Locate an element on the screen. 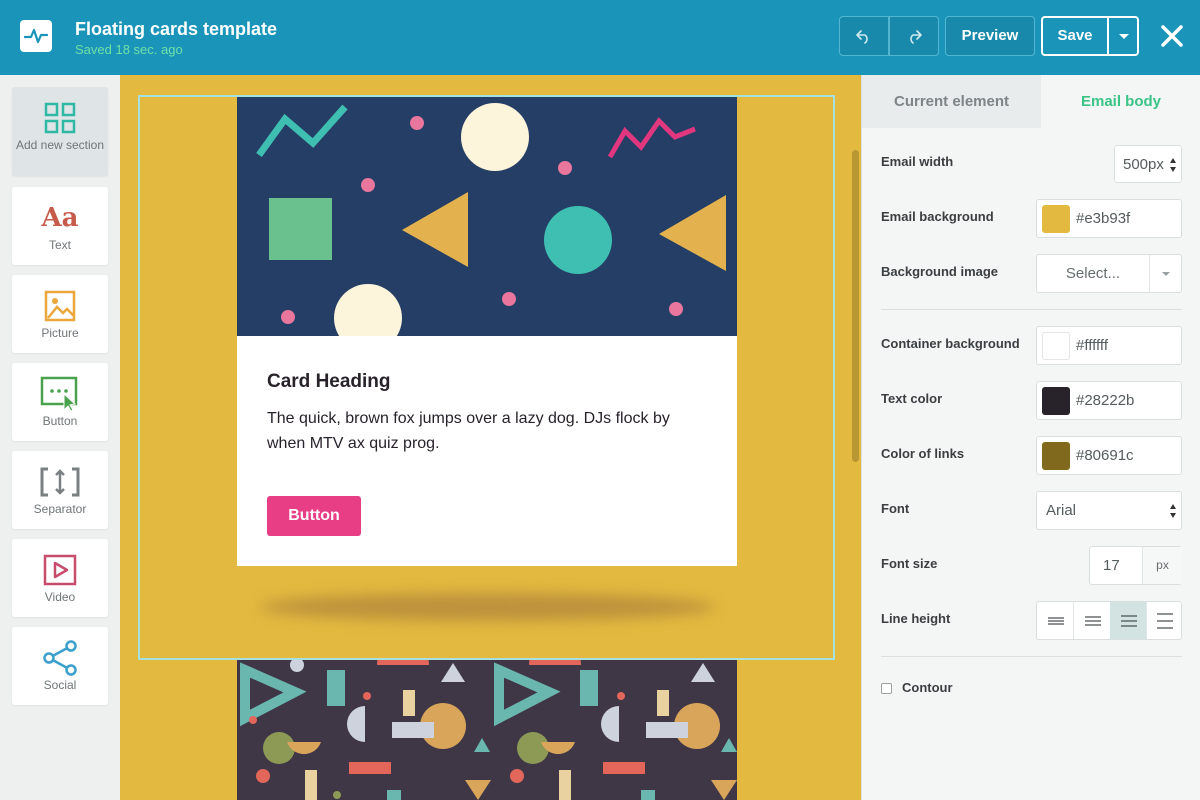 This screenshot has height=800, width=1200. text-color-field: #28222b is located at coordinates (1109, 400).